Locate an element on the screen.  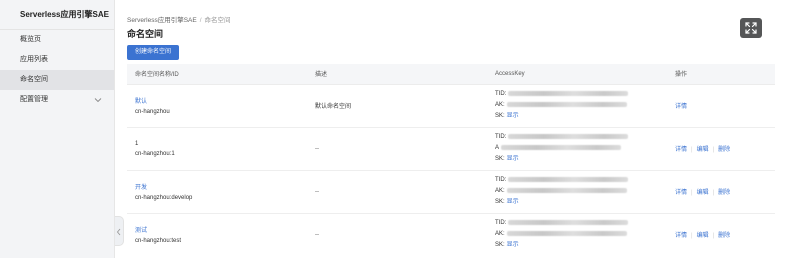
namespace-id: cn-hangzhou:1 is located at coordinates (155, 153).